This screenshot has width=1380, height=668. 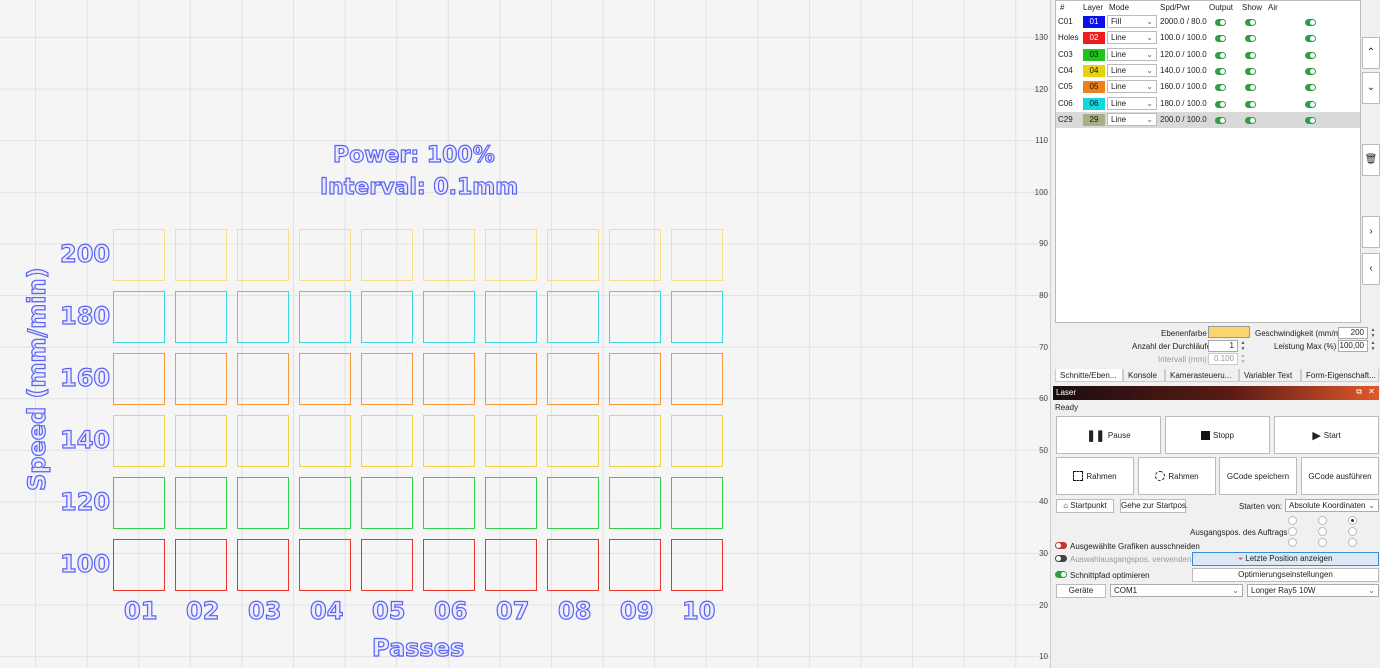 I want to click on layer-color-swatch: 02, so click(x=1094, y=38).